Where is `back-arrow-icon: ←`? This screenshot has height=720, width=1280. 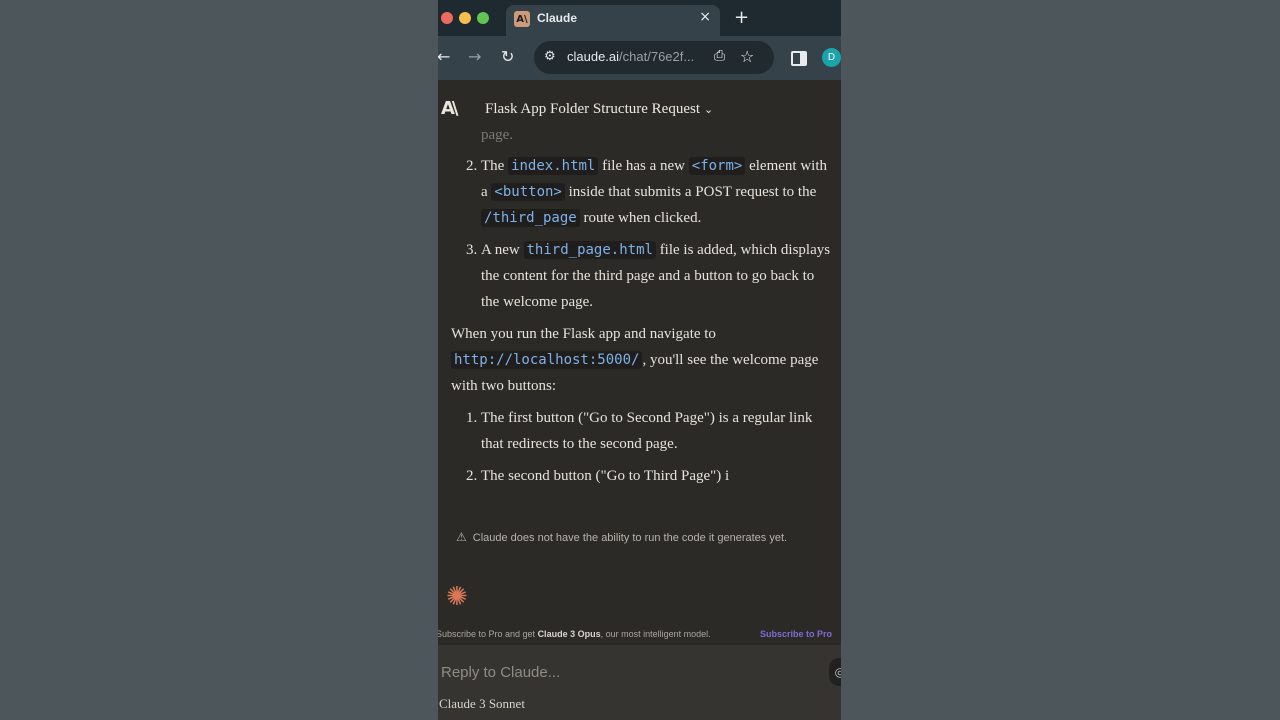 back-arrow-icon: ← is located at coordinates (444, 56).